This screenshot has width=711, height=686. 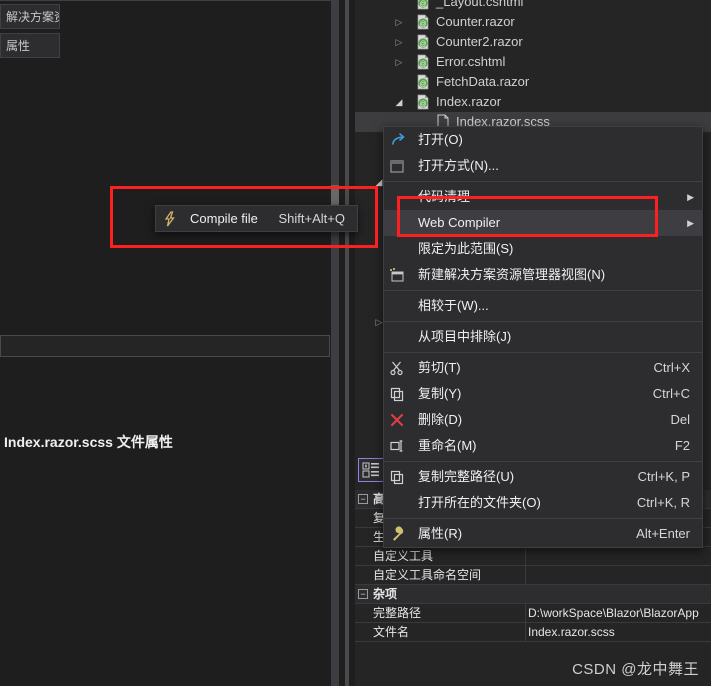 I want to click on menu-item-label: 复制完整路径(U), so click(x=466, y=476).